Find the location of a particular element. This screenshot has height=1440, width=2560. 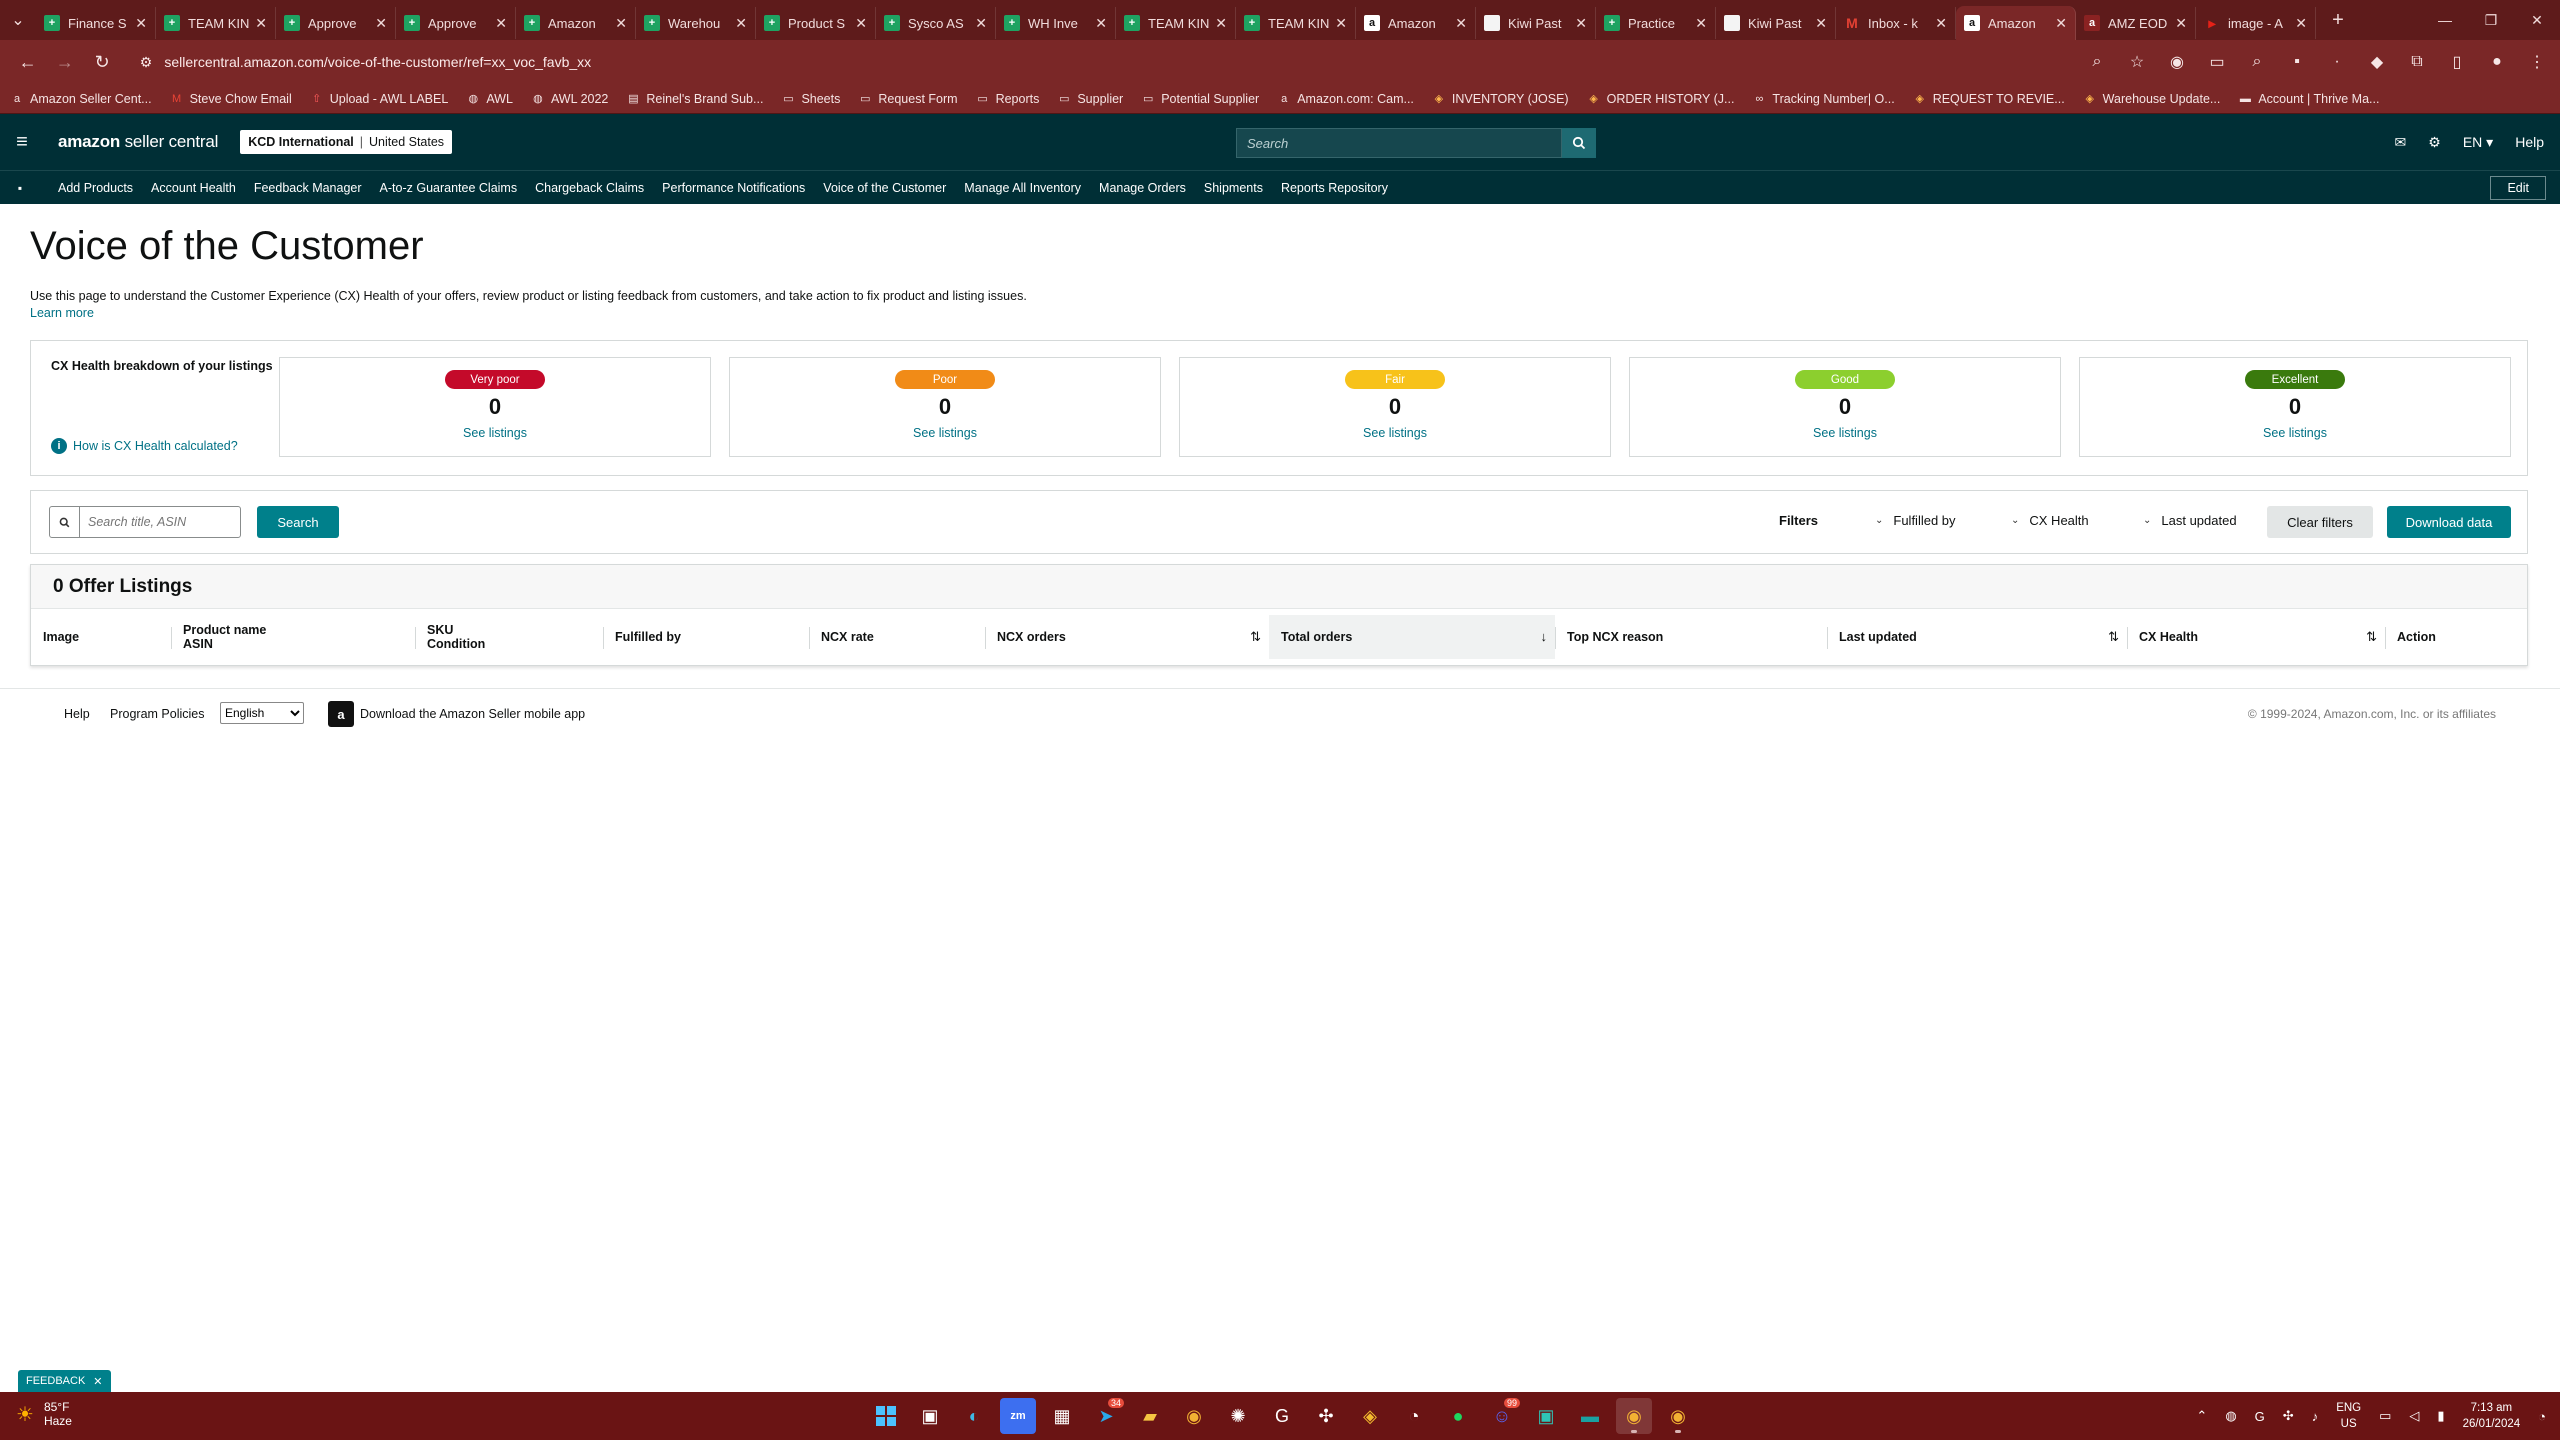

side-panel-icon: ▯ is located at coordinates (2457, 62).